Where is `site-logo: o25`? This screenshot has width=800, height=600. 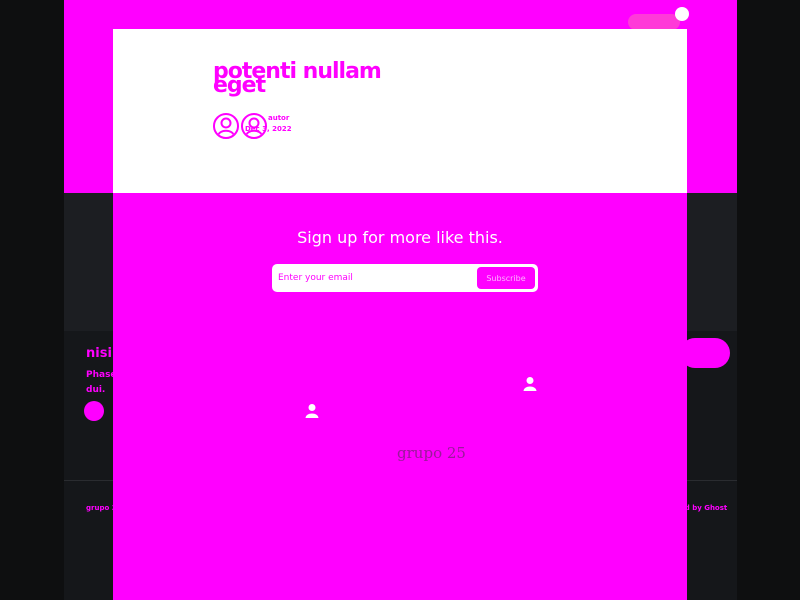 site-logo: o25 is located at coordinates (122, 14).